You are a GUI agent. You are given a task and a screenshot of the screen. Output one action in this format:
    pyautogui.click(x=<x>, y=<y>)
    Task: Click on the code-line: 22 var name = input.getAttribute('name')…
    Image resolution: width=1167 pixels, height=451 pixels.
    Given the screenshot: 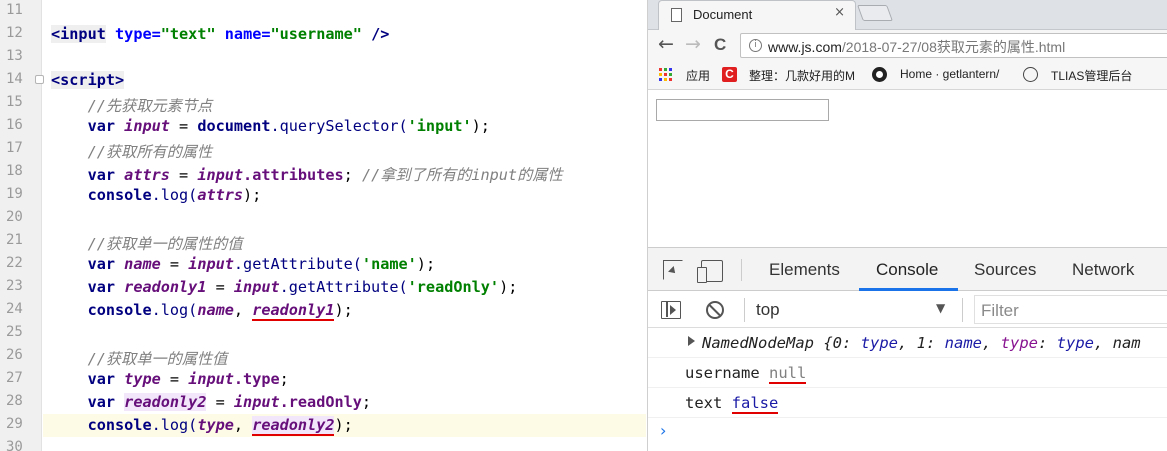 What is the action you would take?
    pyautogui.click(x=323, y=264)
    